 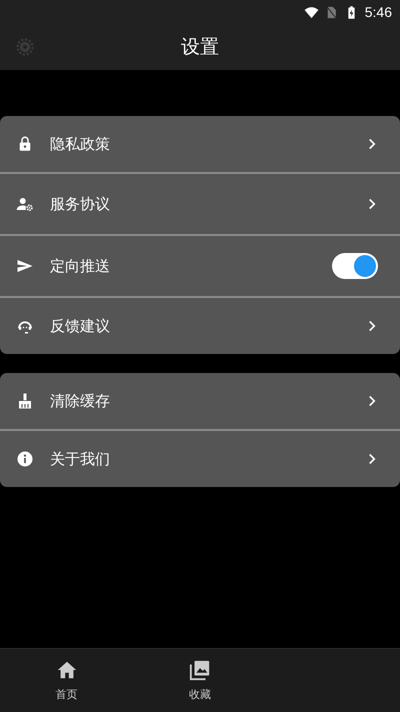 What do you see at coordinates (25, 266) in the screenshot?
I see `send-icon` at bounding box center [25, 266].